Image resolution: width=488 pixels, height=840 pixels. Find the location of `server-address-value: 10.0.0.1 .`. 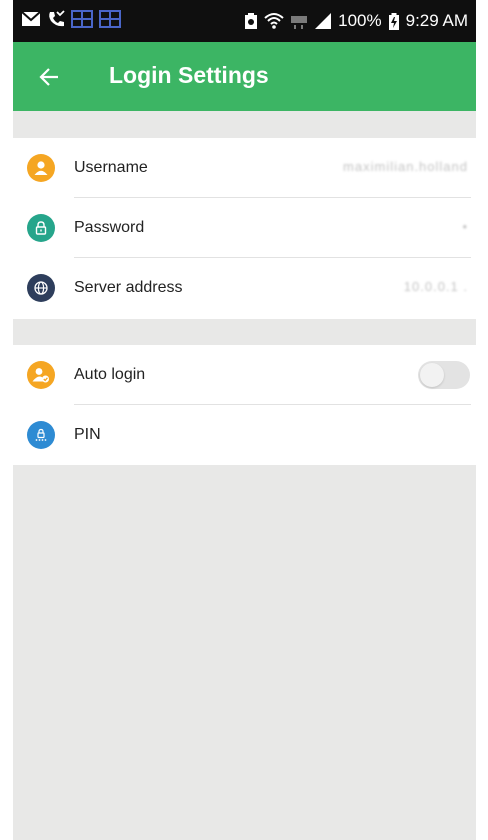

server-address-value: 10.0.0.1 . is located at coordinates (435, 286).